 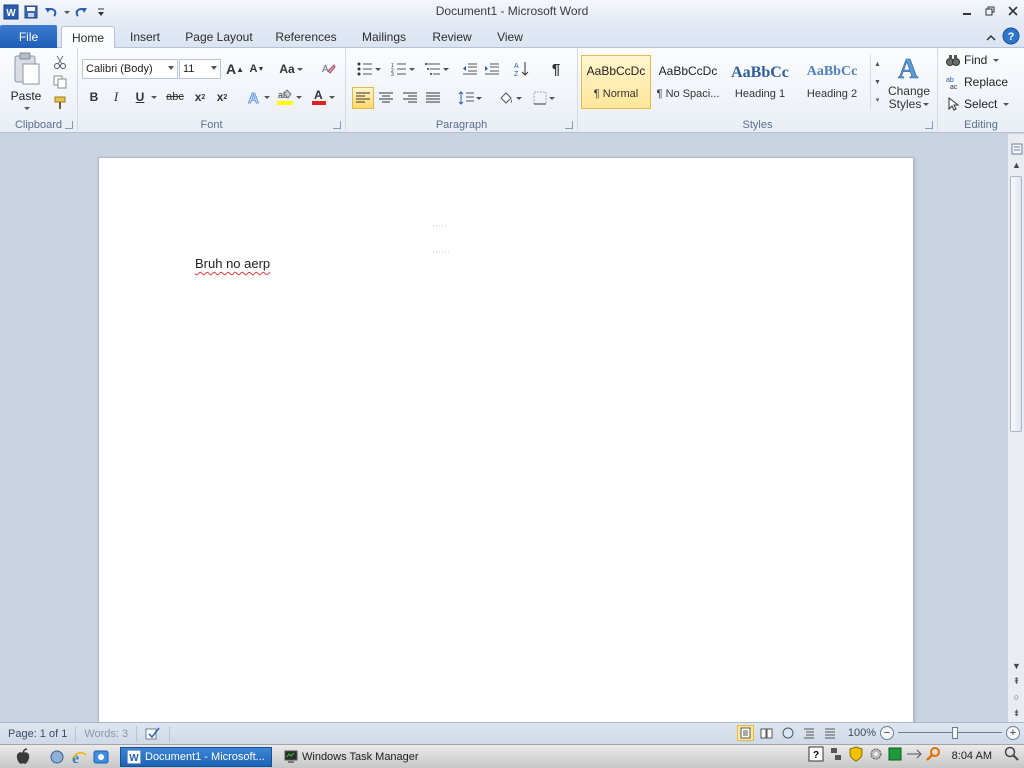 I want to click on start-button-apple-icon, so click(x=23, y=757).